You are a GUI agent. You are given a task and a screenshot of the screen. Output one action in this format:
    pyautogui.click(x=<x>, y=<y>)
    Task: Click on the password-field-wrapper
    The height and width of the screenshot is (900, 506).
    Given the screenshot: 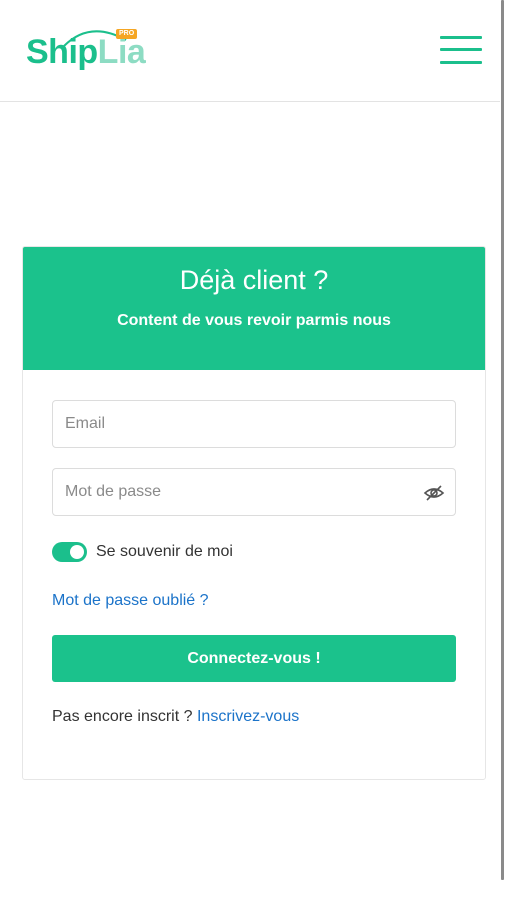 What is the action you would take?
    pyautogui.click(x=254, y=492)
    